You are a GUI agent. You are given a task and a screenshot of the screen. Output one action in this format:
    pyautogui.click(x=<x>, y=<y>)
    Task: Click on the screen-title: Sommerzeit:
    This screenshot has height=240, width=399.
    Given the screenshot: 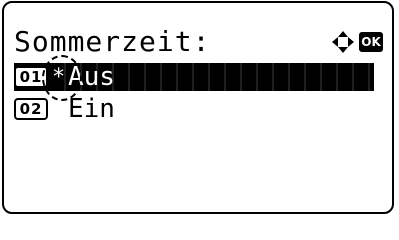 What is the action you would take?
    pyautogui.click(x=112, y=41)
    